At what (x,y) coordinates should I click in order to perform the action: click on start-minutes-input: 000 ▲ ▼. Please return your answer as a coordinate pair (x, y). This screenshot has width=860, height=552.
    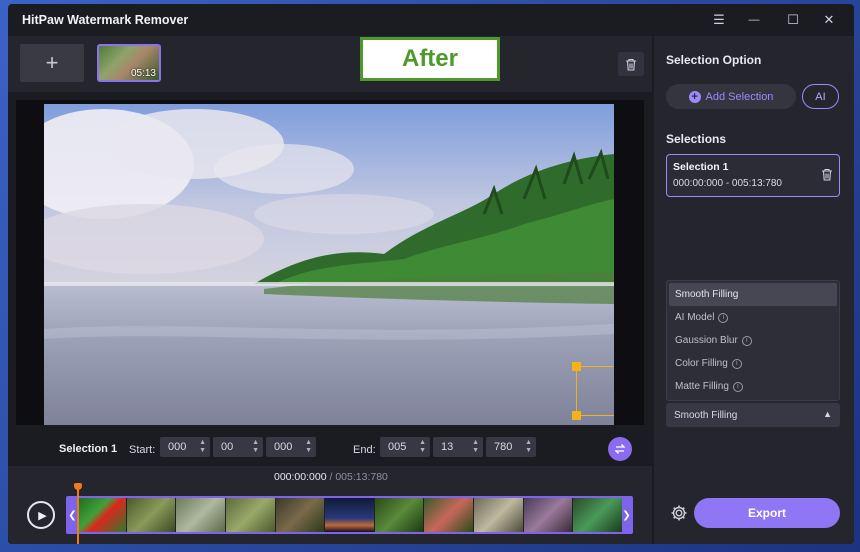
    Looking at the image, I should click on (185, 447).